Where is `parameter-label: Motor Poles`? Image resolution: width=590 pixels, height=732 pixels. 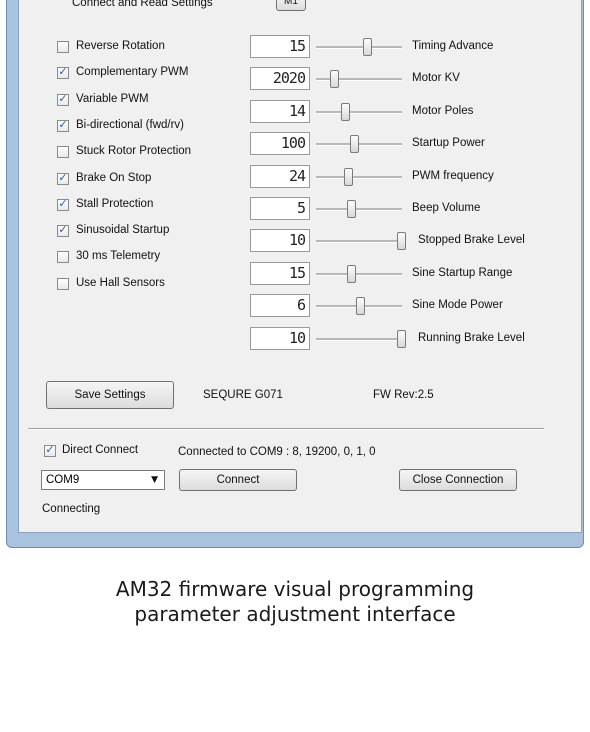 parameter-label: Motor Poles is located at coordinates (443, 111).